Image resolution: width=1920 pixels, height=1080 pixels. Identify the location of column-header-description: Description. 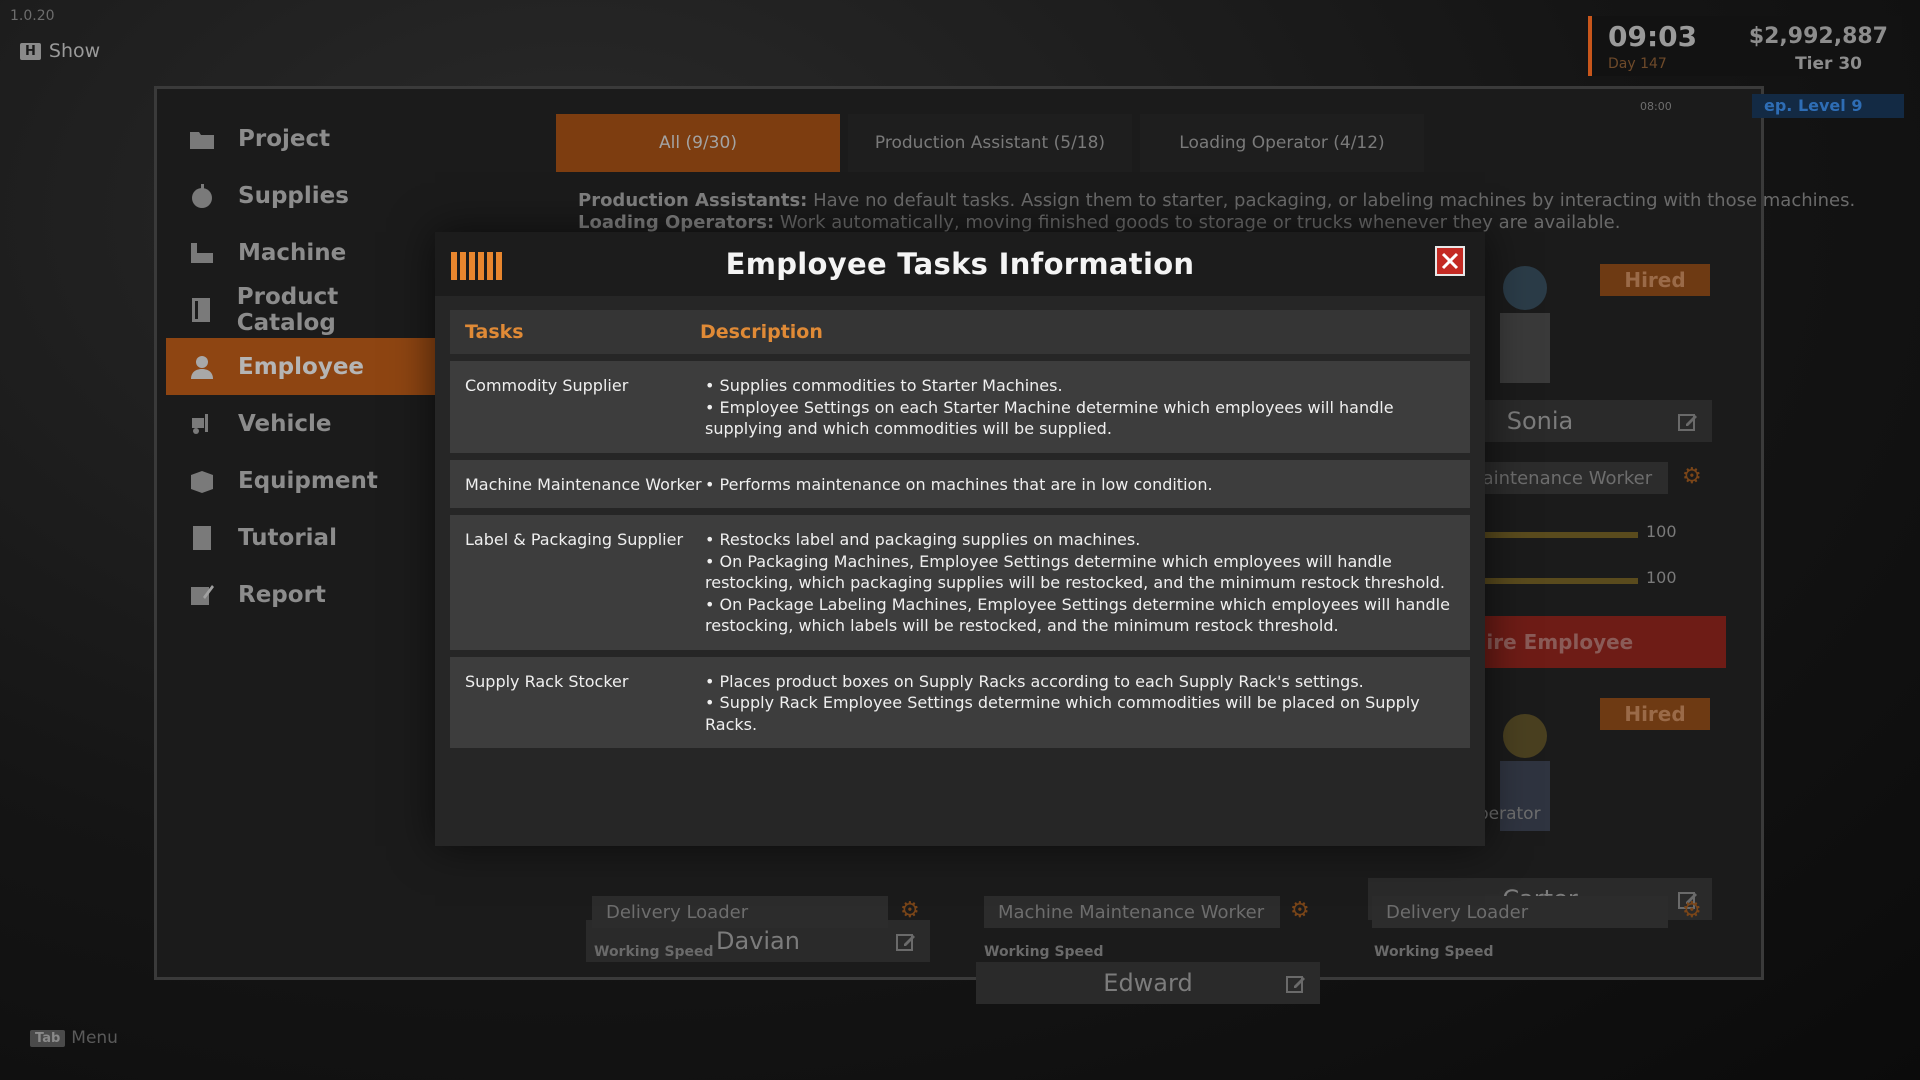
(761, 332).